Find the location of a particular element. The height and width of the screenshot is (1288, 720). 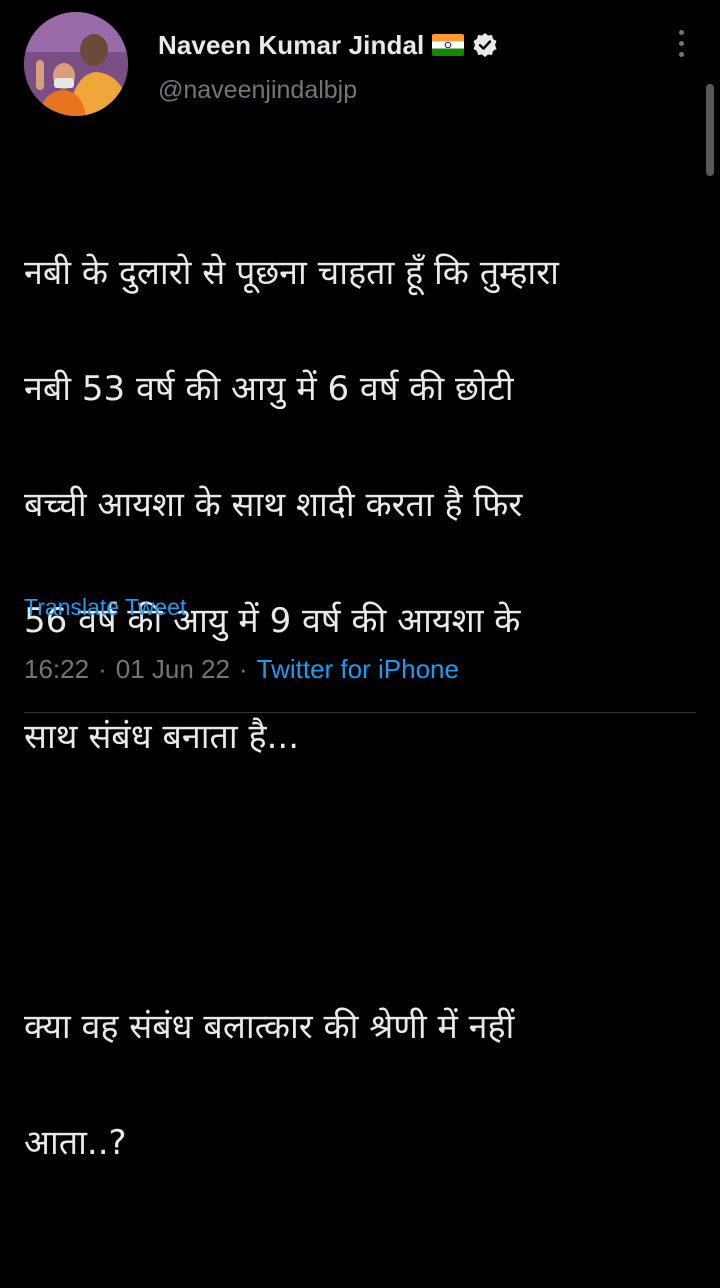

avatar-image is located at coordinates (76, 64).